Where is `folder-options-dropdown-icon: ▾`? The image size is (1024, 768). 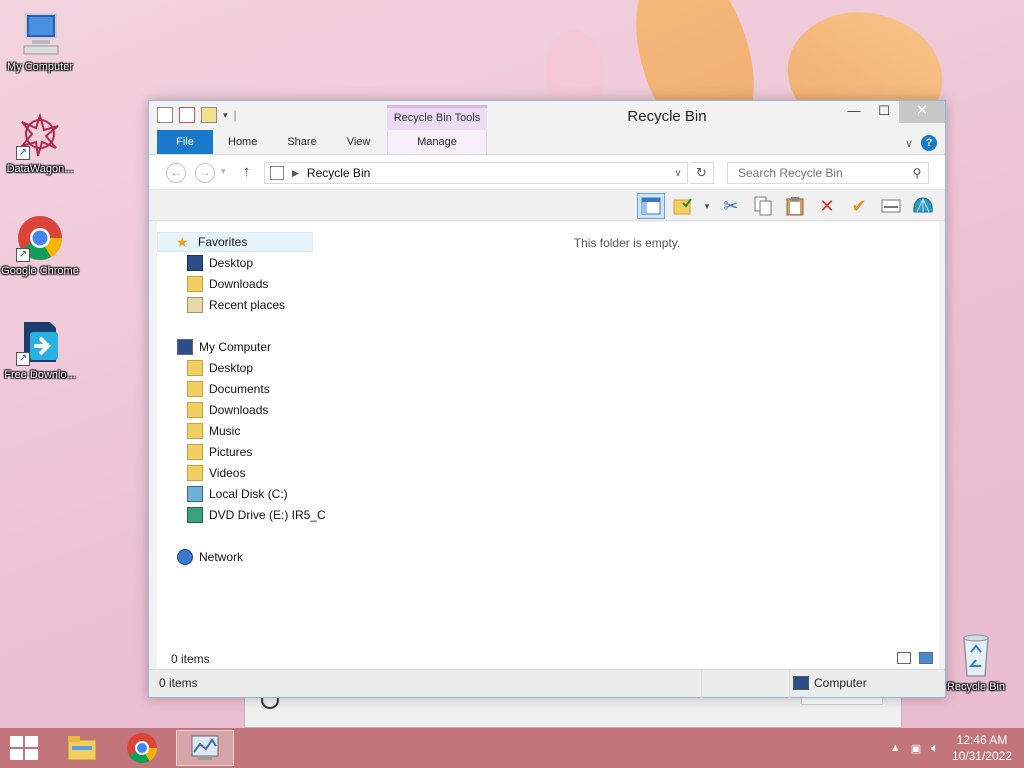
folder-options-dropdown-icon: ▾ is located at coordinates (707, 206).